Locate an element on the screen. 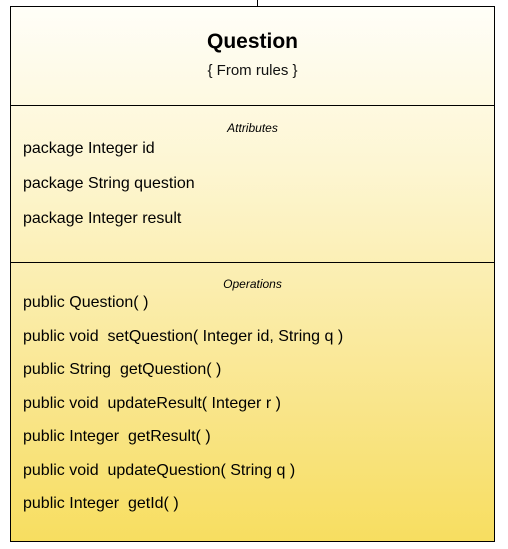  operation-item: public void updateResult( Integer r ) is located at coordinates (152, 403).